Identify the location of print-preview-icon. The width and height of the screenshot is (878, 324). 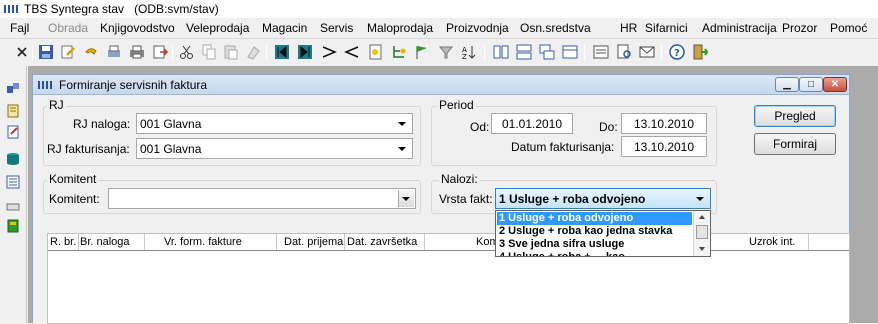
(114, 52).